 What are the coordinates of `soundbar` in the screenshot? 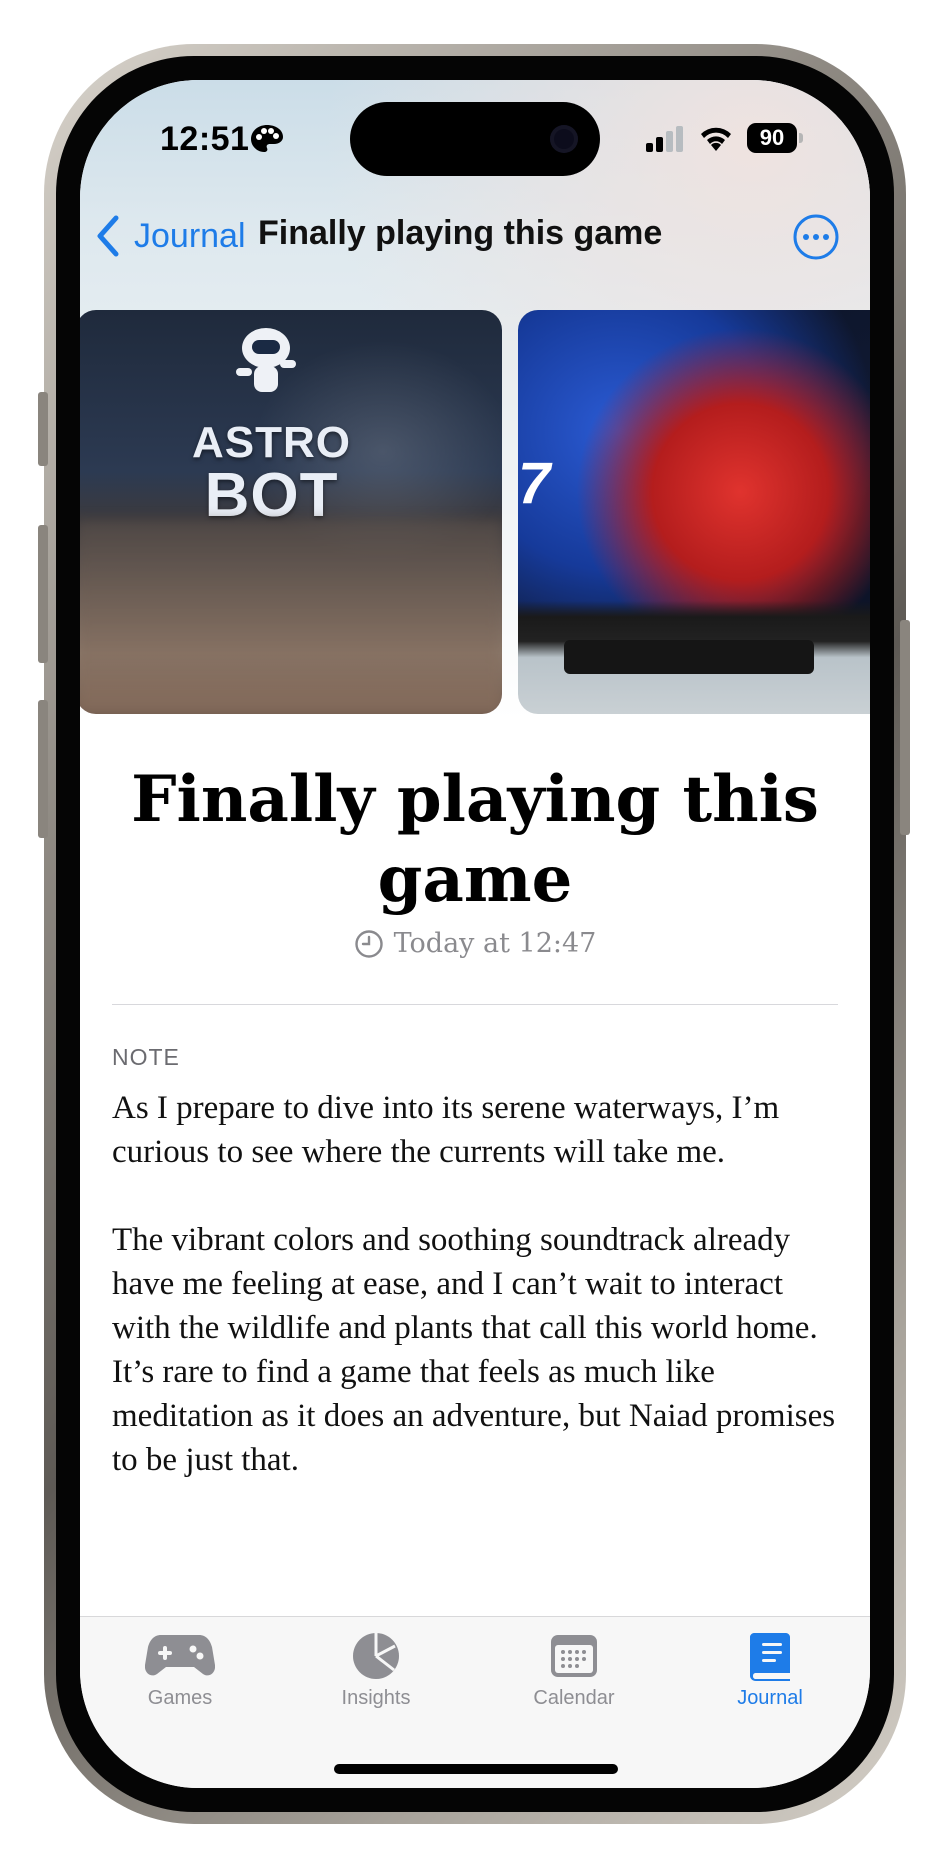 It's located at (689, 657).